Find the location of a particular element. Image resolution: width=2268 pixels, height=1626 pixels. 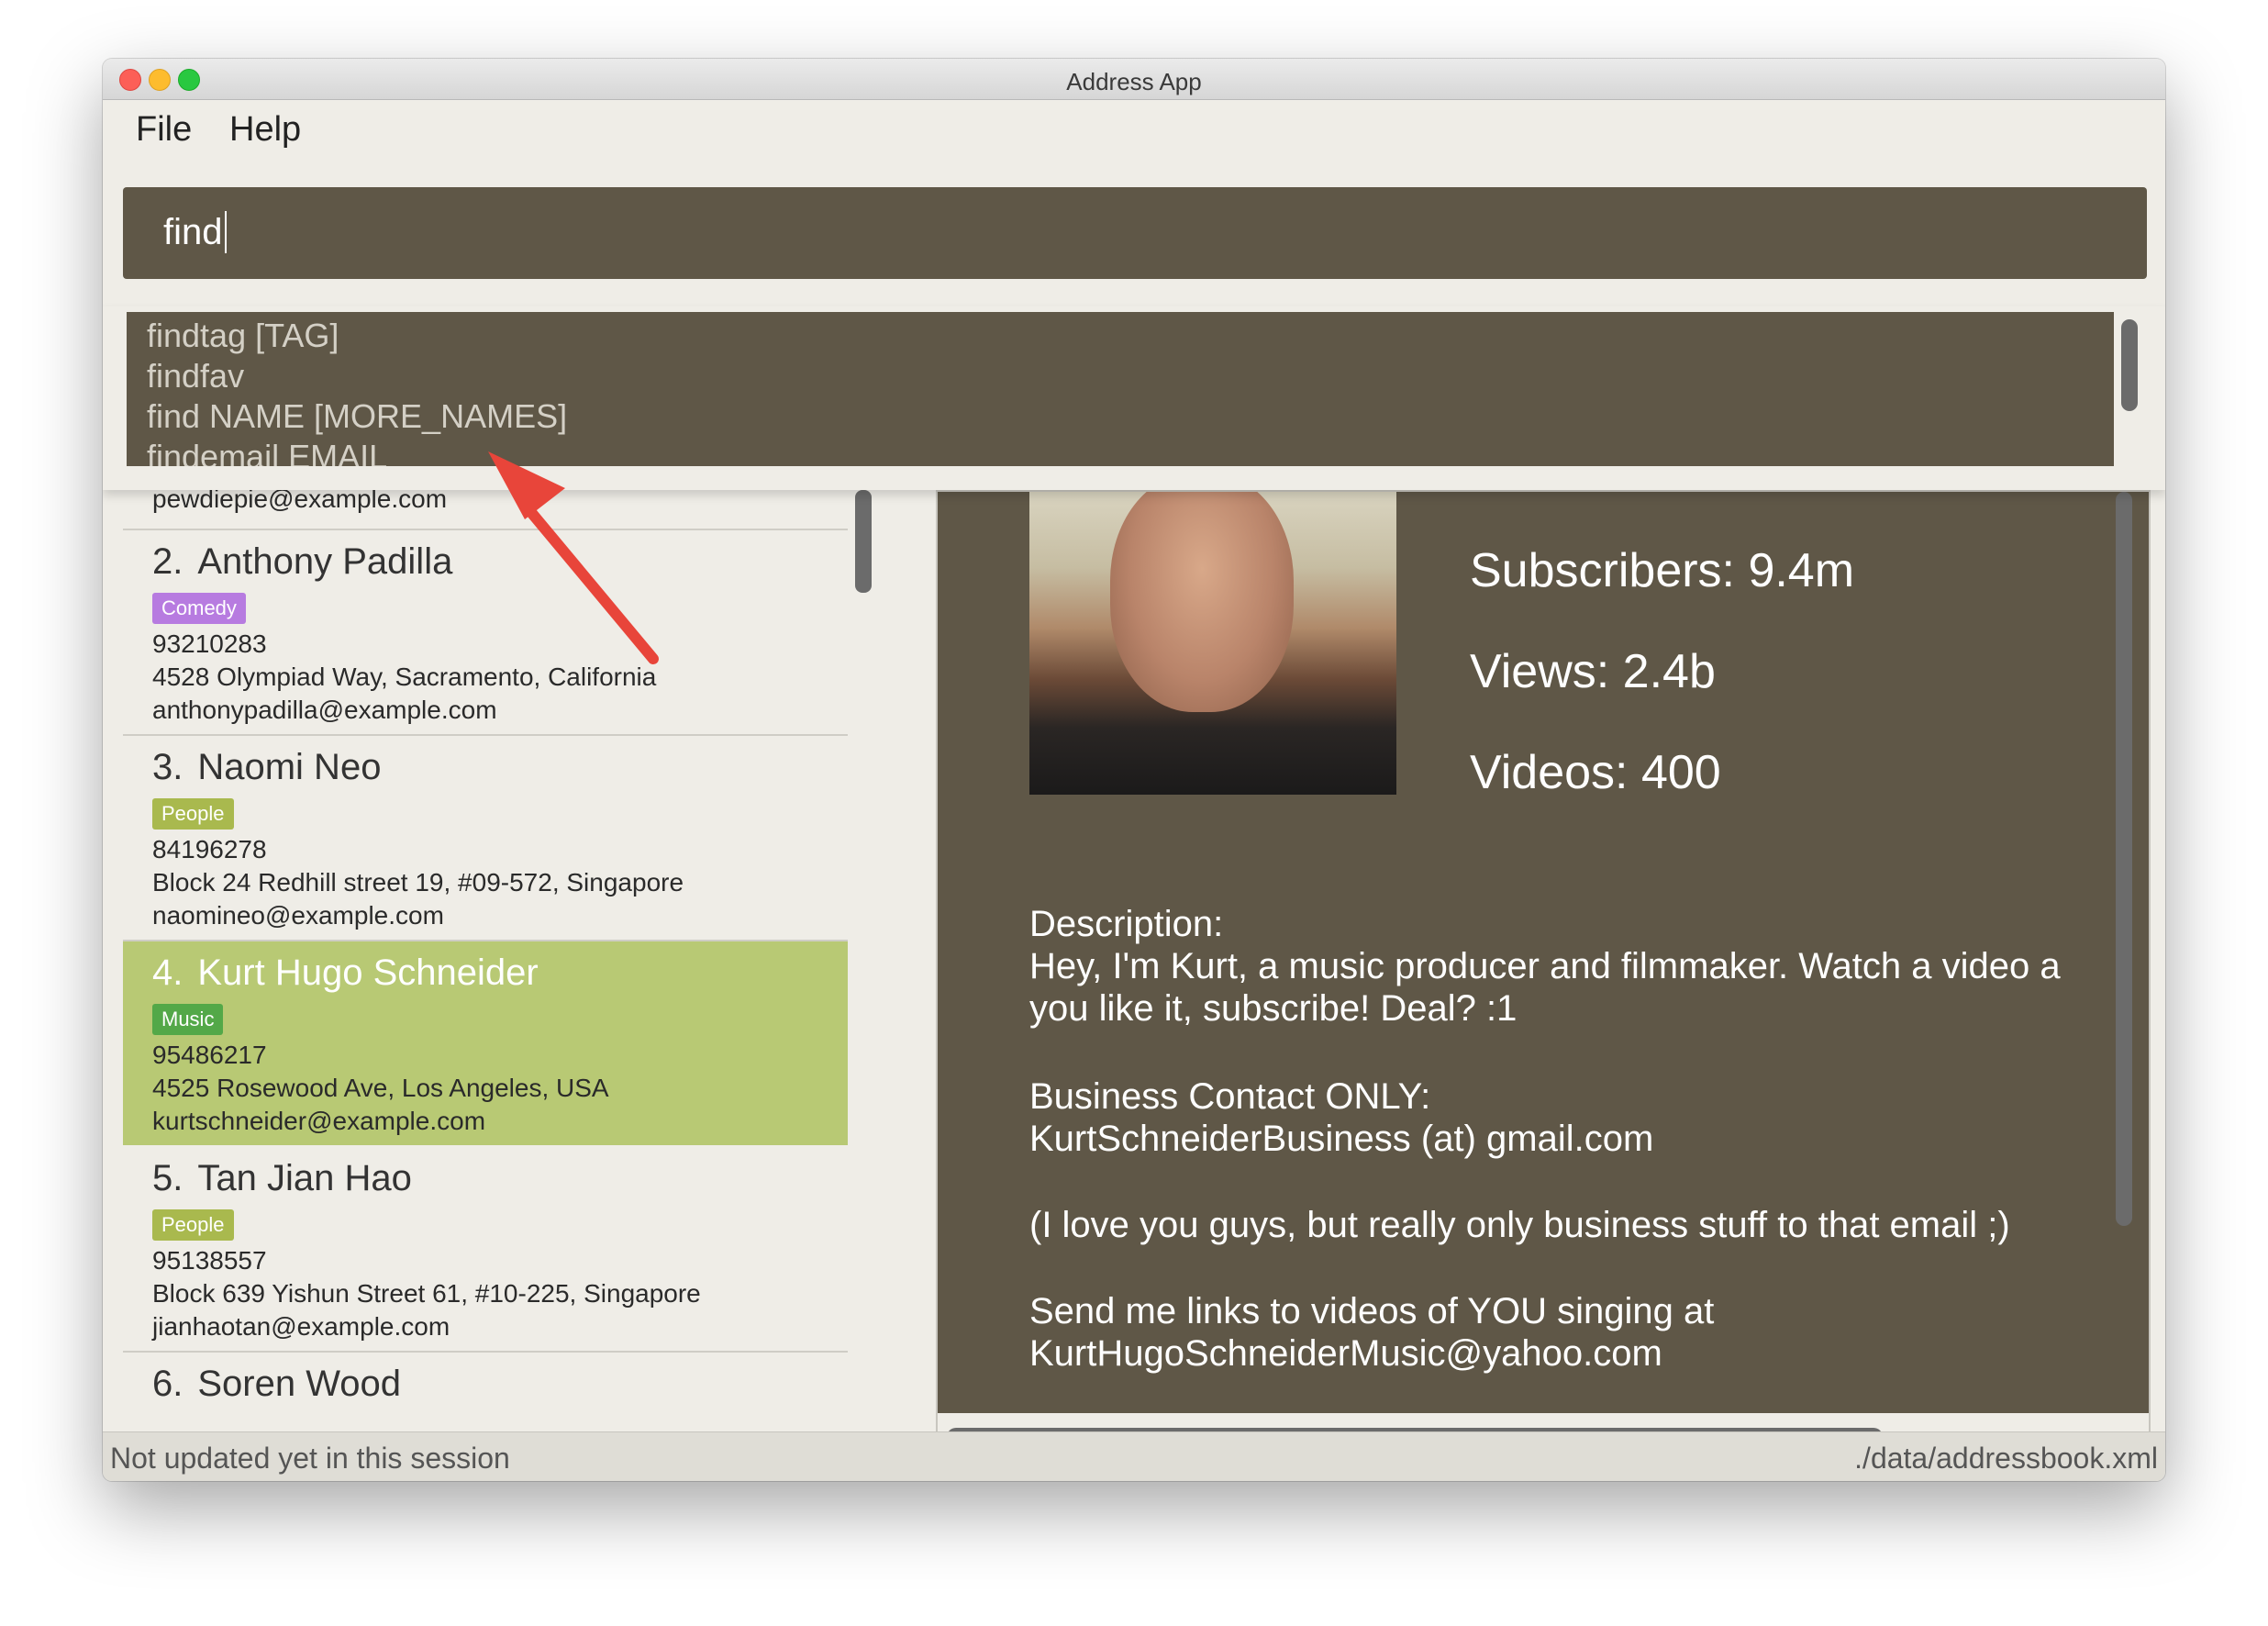

annotation-arrow is located at coordinates (573, 557).